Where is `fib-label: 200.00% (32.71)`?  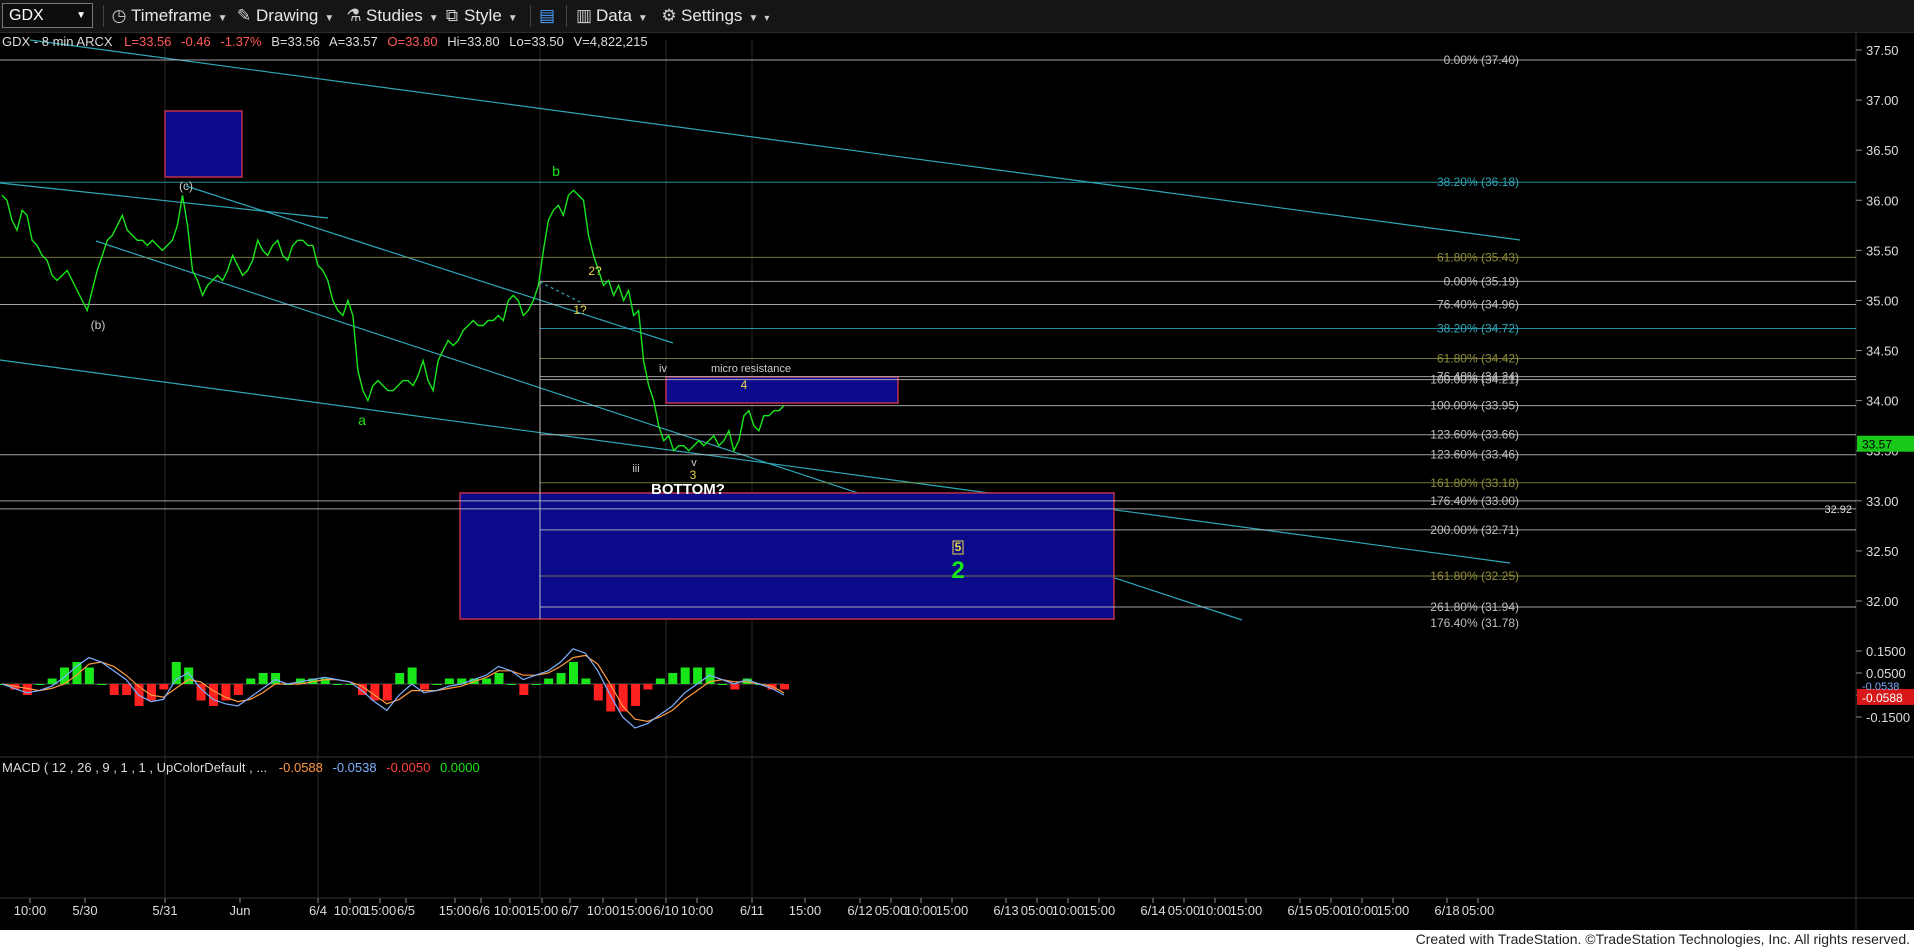
fib-label: 200.00% (32.71) is located at coordinates (1474, 530).